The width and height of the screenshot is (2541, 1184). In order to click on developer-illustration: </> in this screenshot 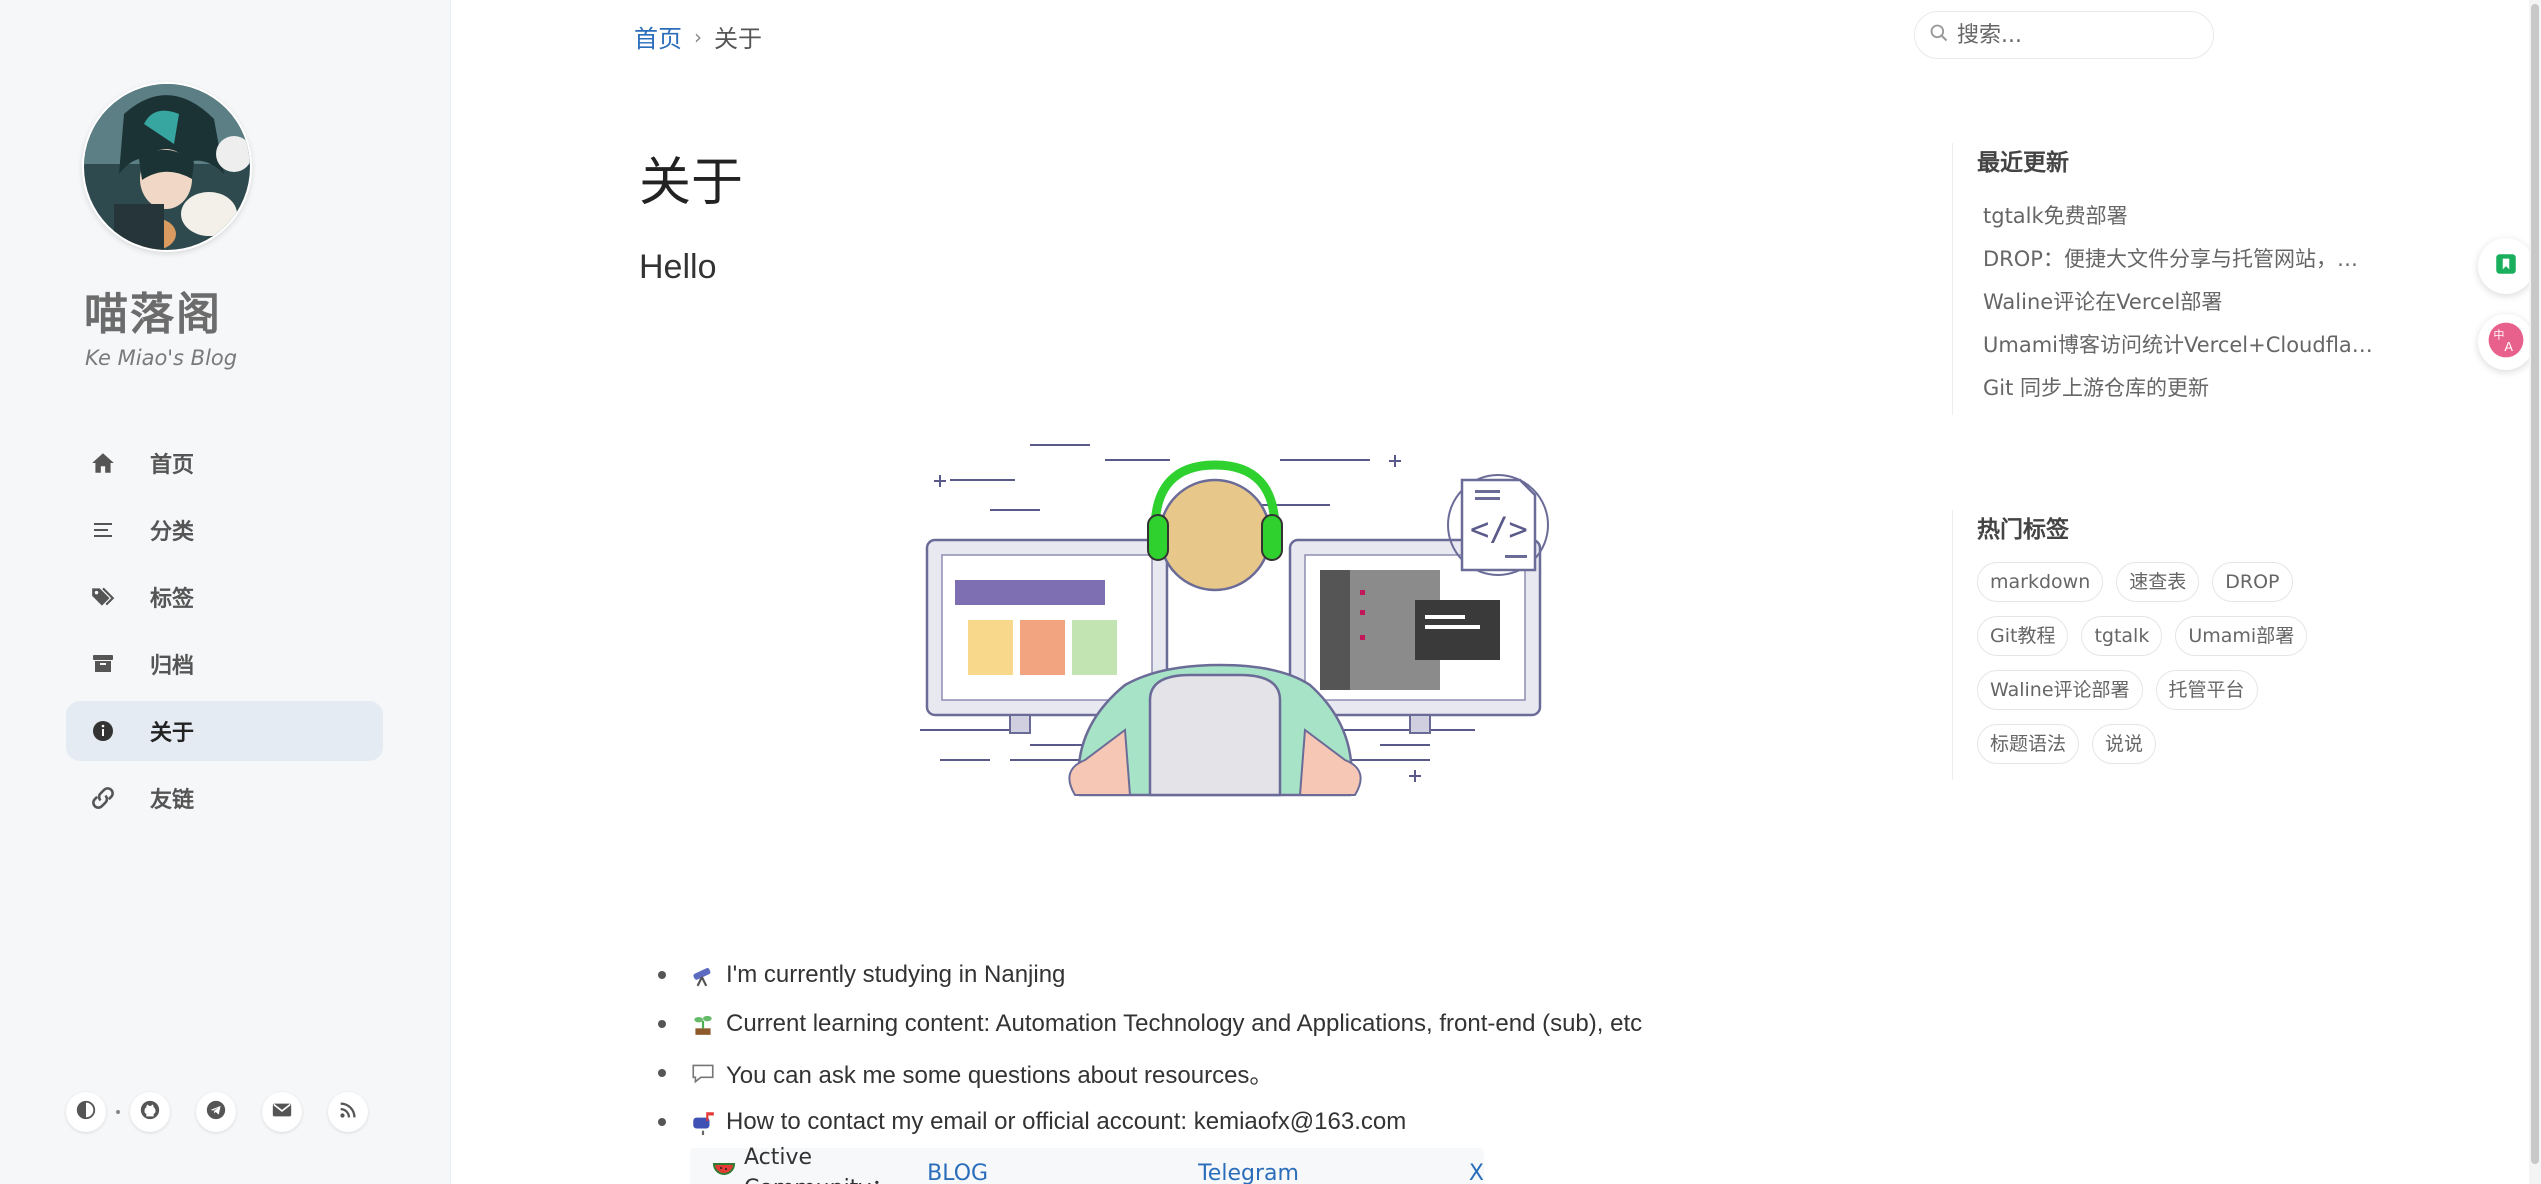, I will do `click(1250, 620)`.